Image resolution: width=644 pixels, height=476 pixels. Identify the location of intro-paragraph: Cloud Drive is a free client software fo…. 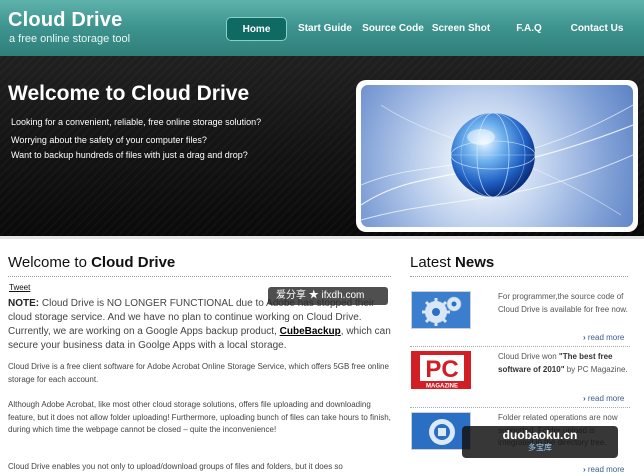
(198, 373).